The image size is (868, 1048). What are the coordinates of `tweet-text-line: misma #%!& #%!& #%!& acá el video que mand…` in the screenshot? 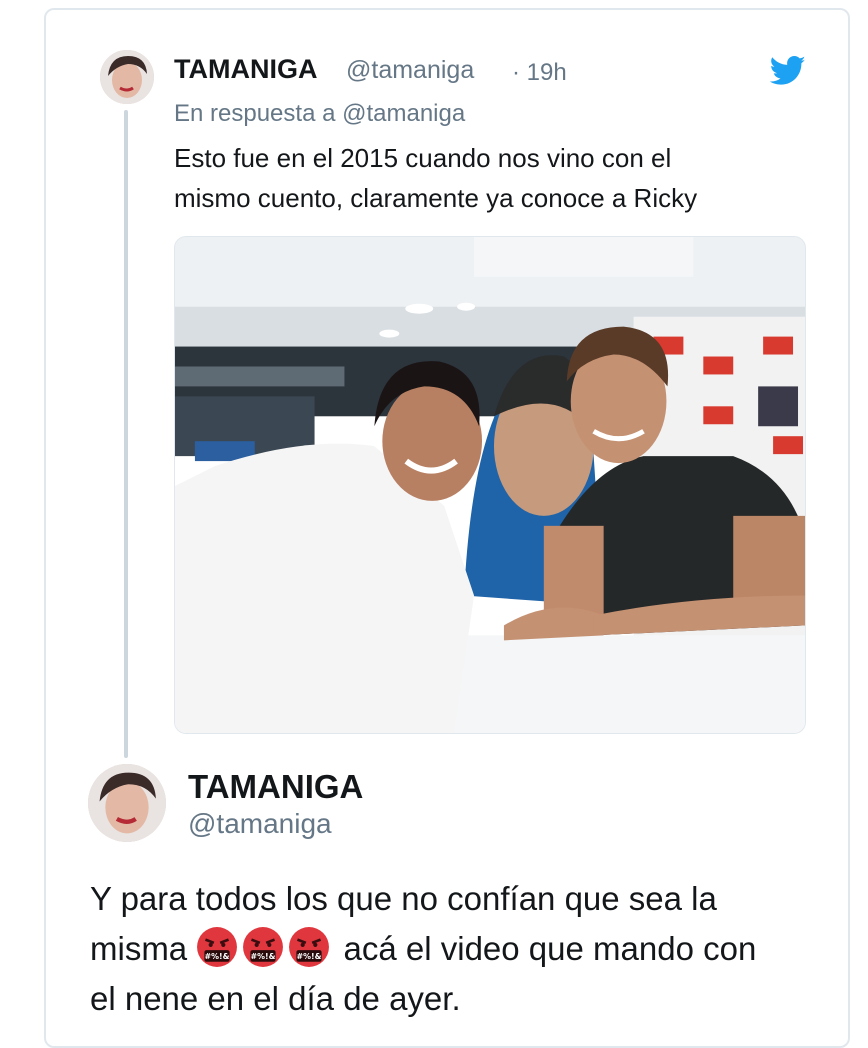 It's located at (460, 949).